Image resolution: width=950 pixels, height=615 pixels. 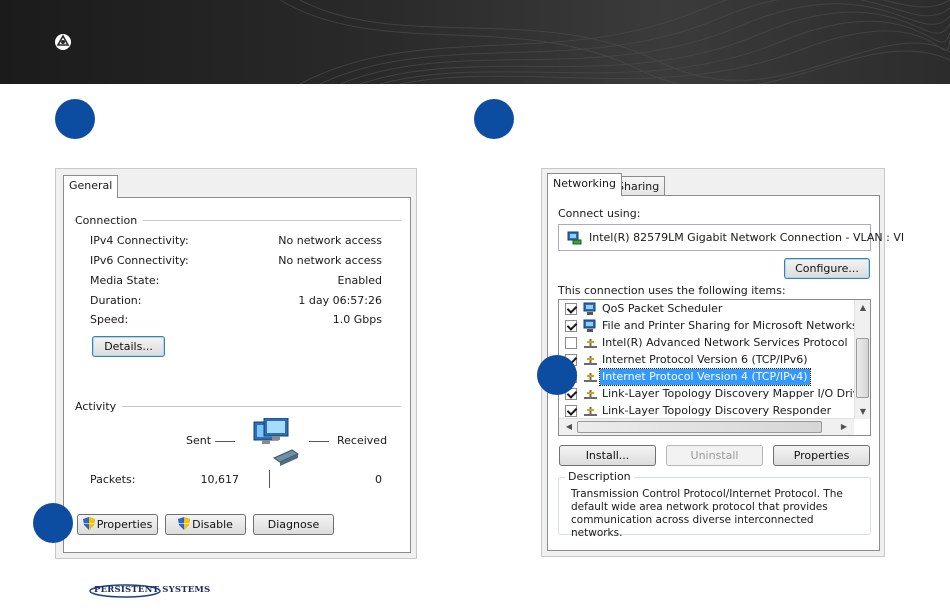 I want to click on network-computers-icon, so click(x=276, y=442).